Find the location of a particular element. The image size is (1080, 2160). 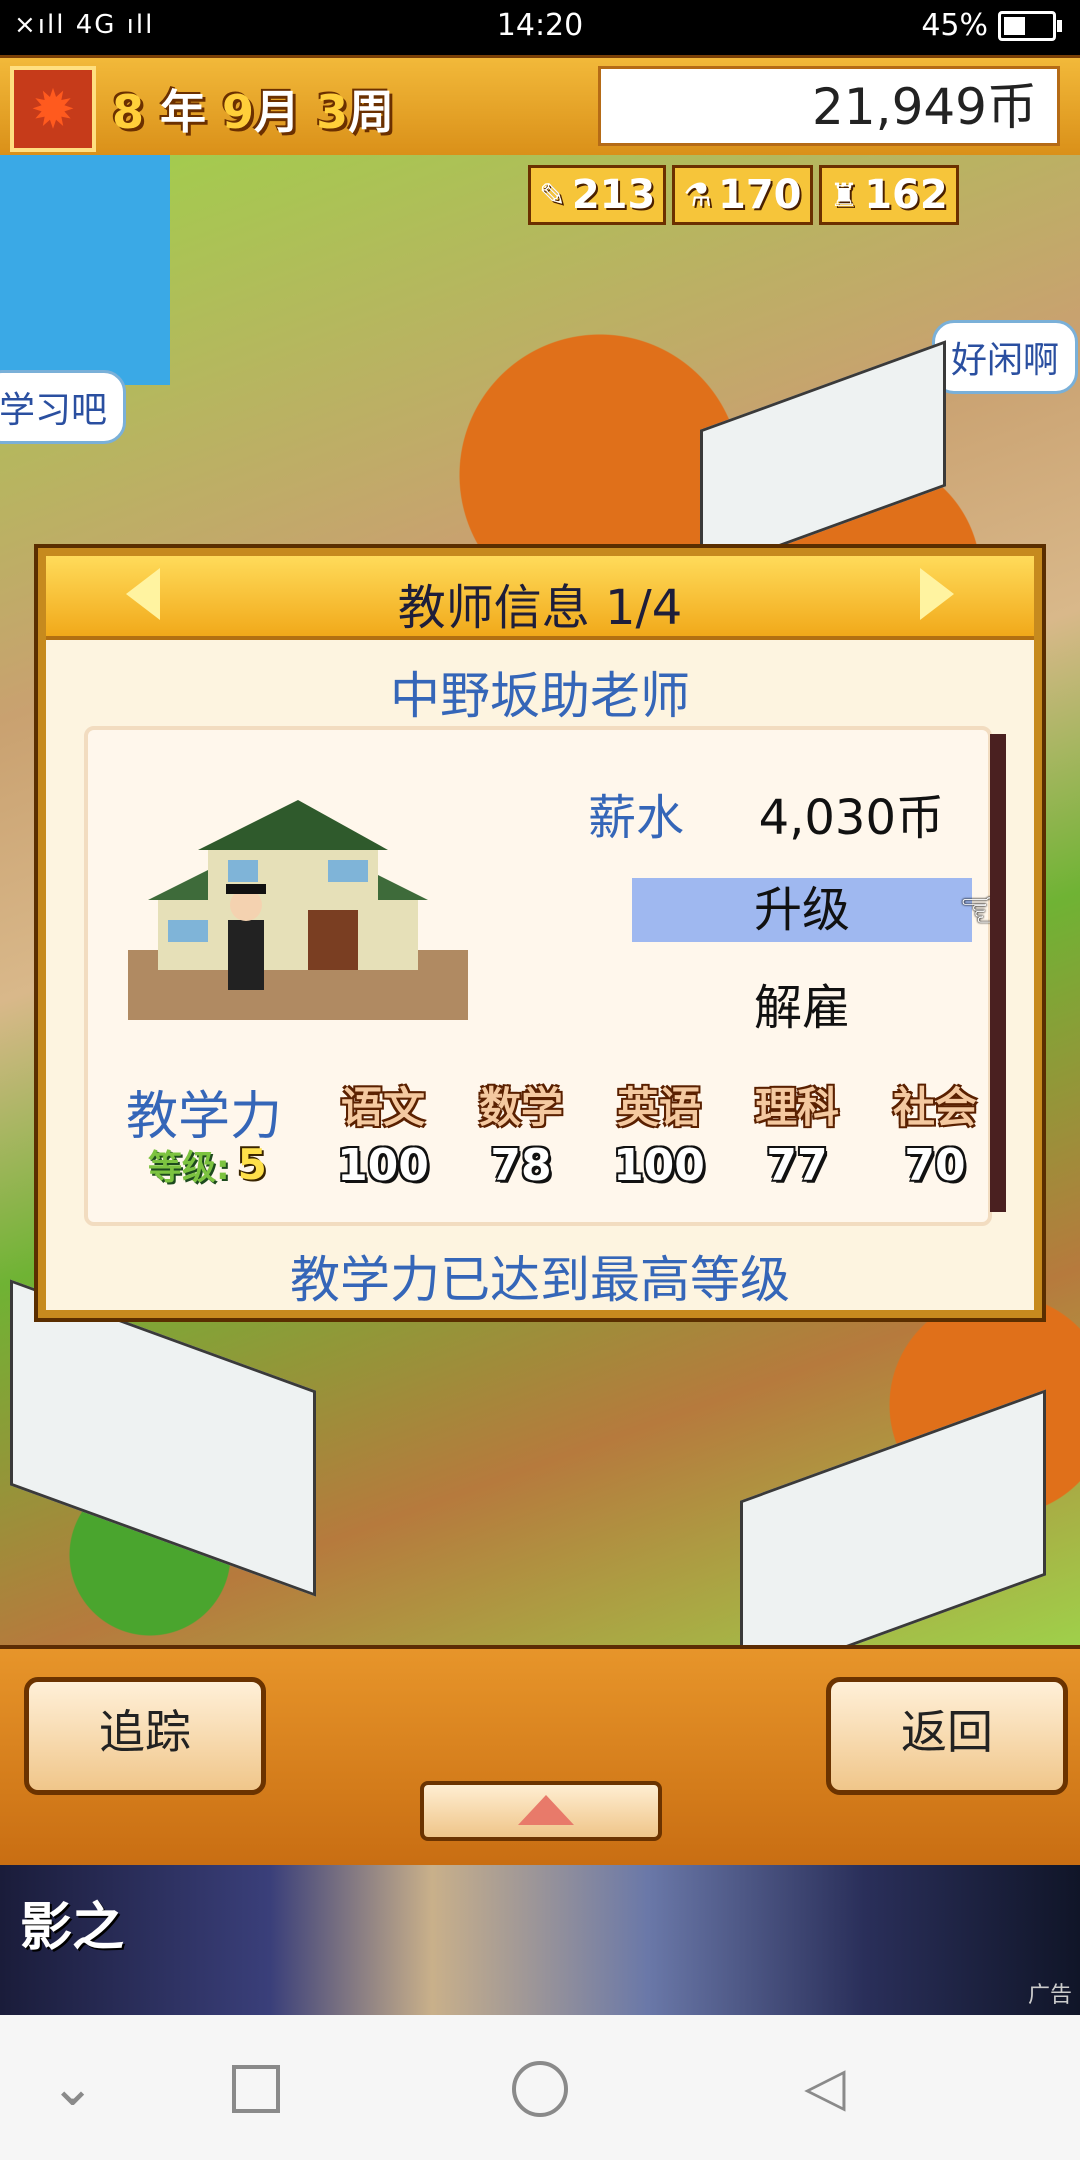

resource-bell: ♜ 162 is located at coordinates (888, 195).